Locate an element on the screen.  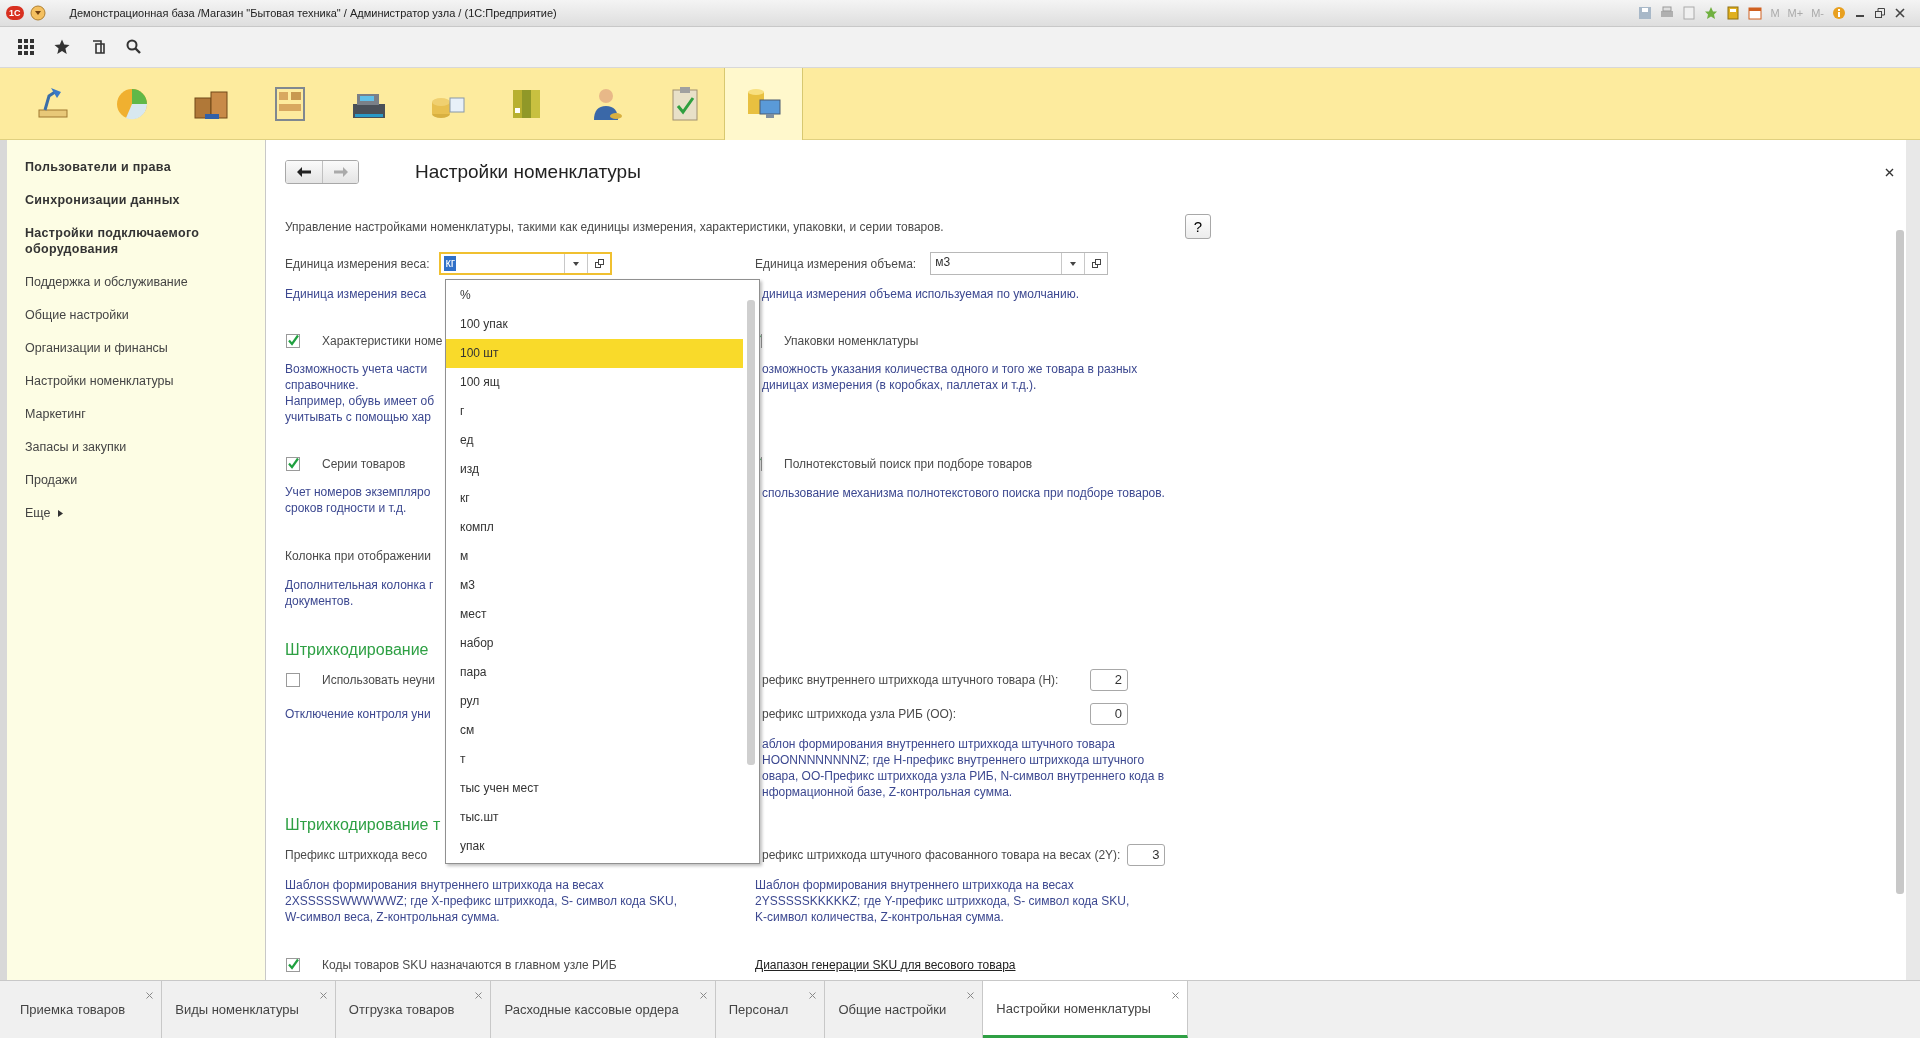
dropdown-item: набор is located at coordinates (594, 643).